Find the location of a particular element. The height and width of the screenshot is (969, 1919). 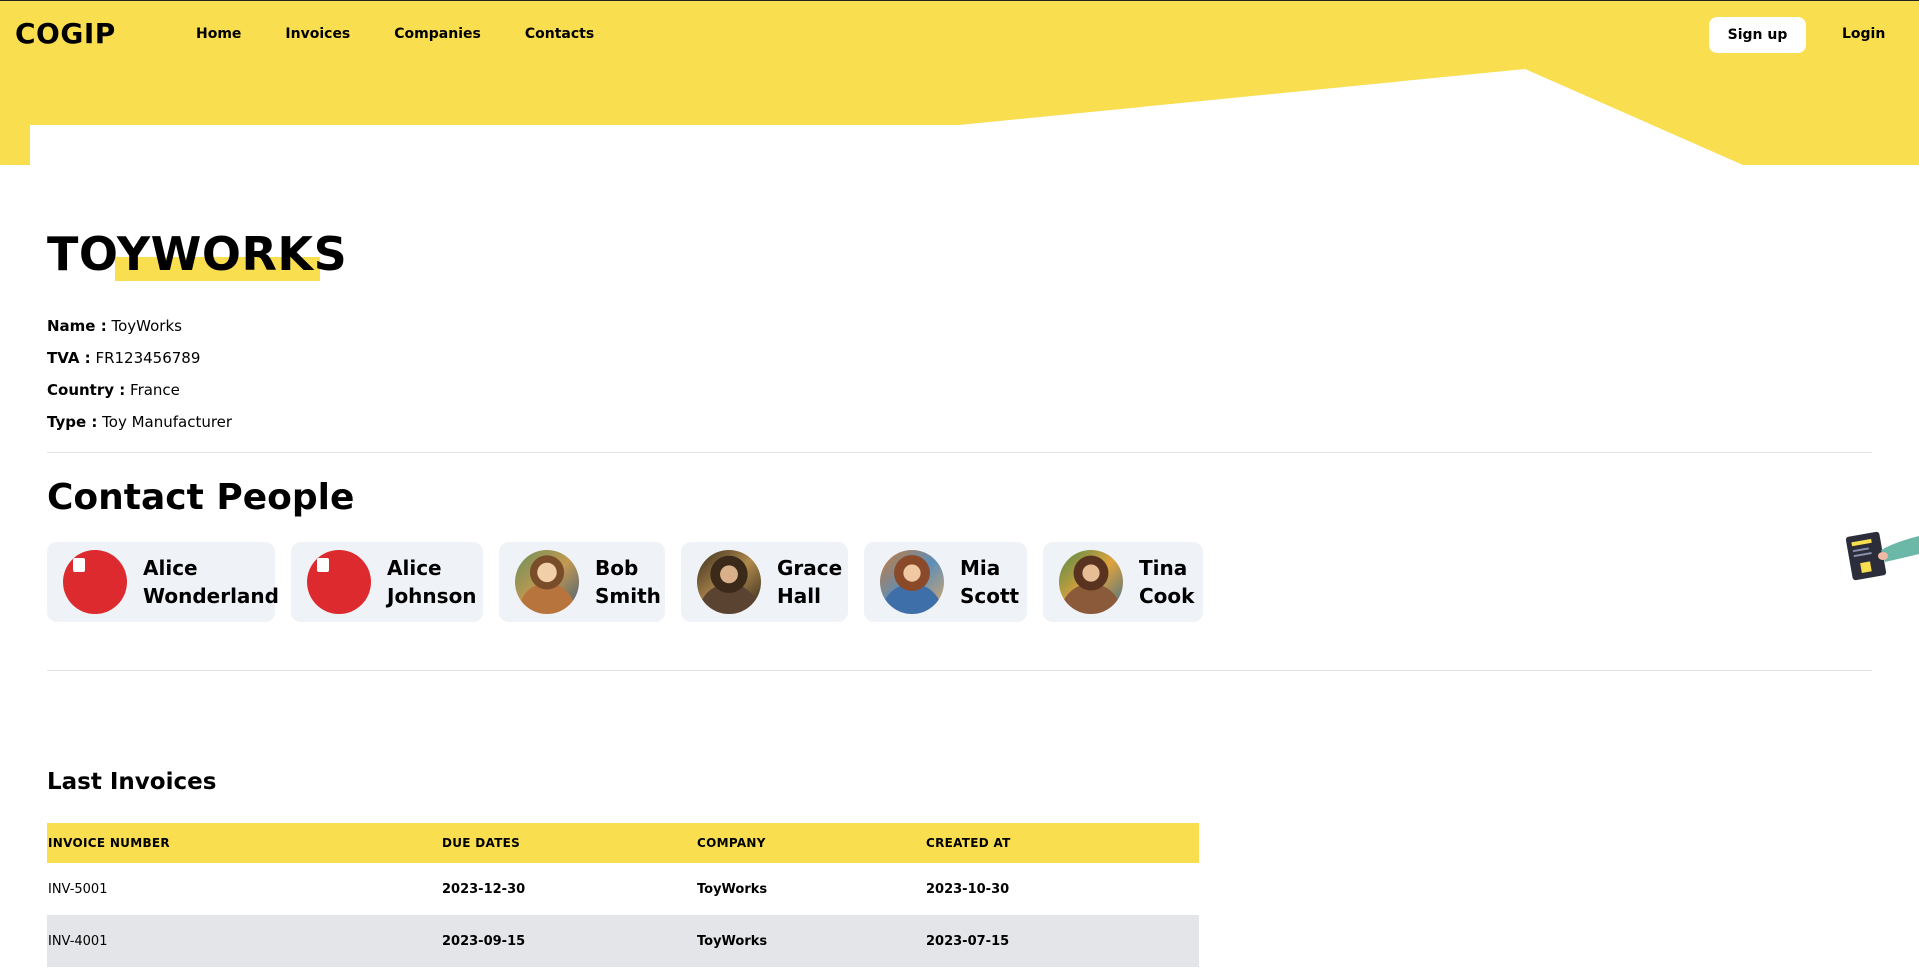

info-label: Country : is located at coordinates (86, 390).